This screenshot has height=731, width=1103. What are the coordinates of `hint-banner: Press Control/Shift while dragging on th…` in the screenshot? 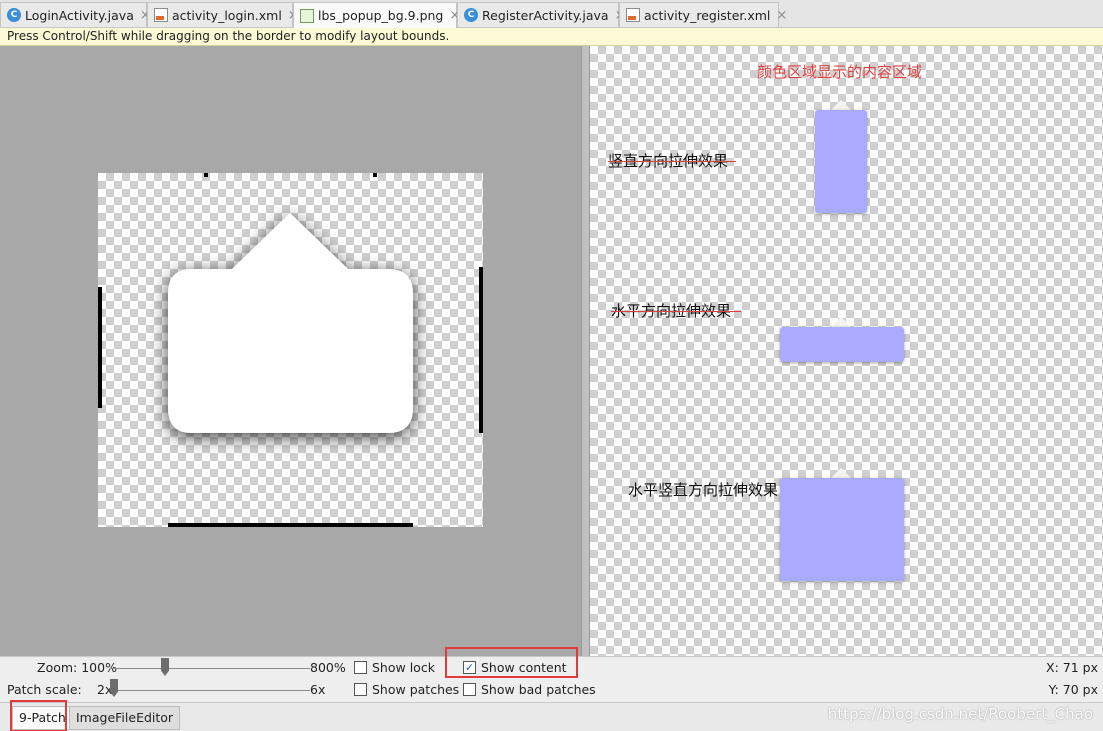 It's located at (551, 37).